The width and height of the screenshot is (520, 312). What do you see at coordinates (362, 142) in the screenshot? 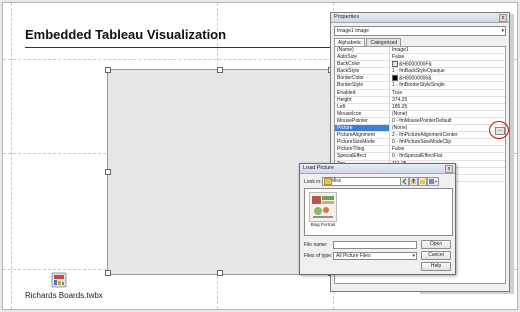
I see `property-name: PictureSizeMode` at bounding box center [362, 142].